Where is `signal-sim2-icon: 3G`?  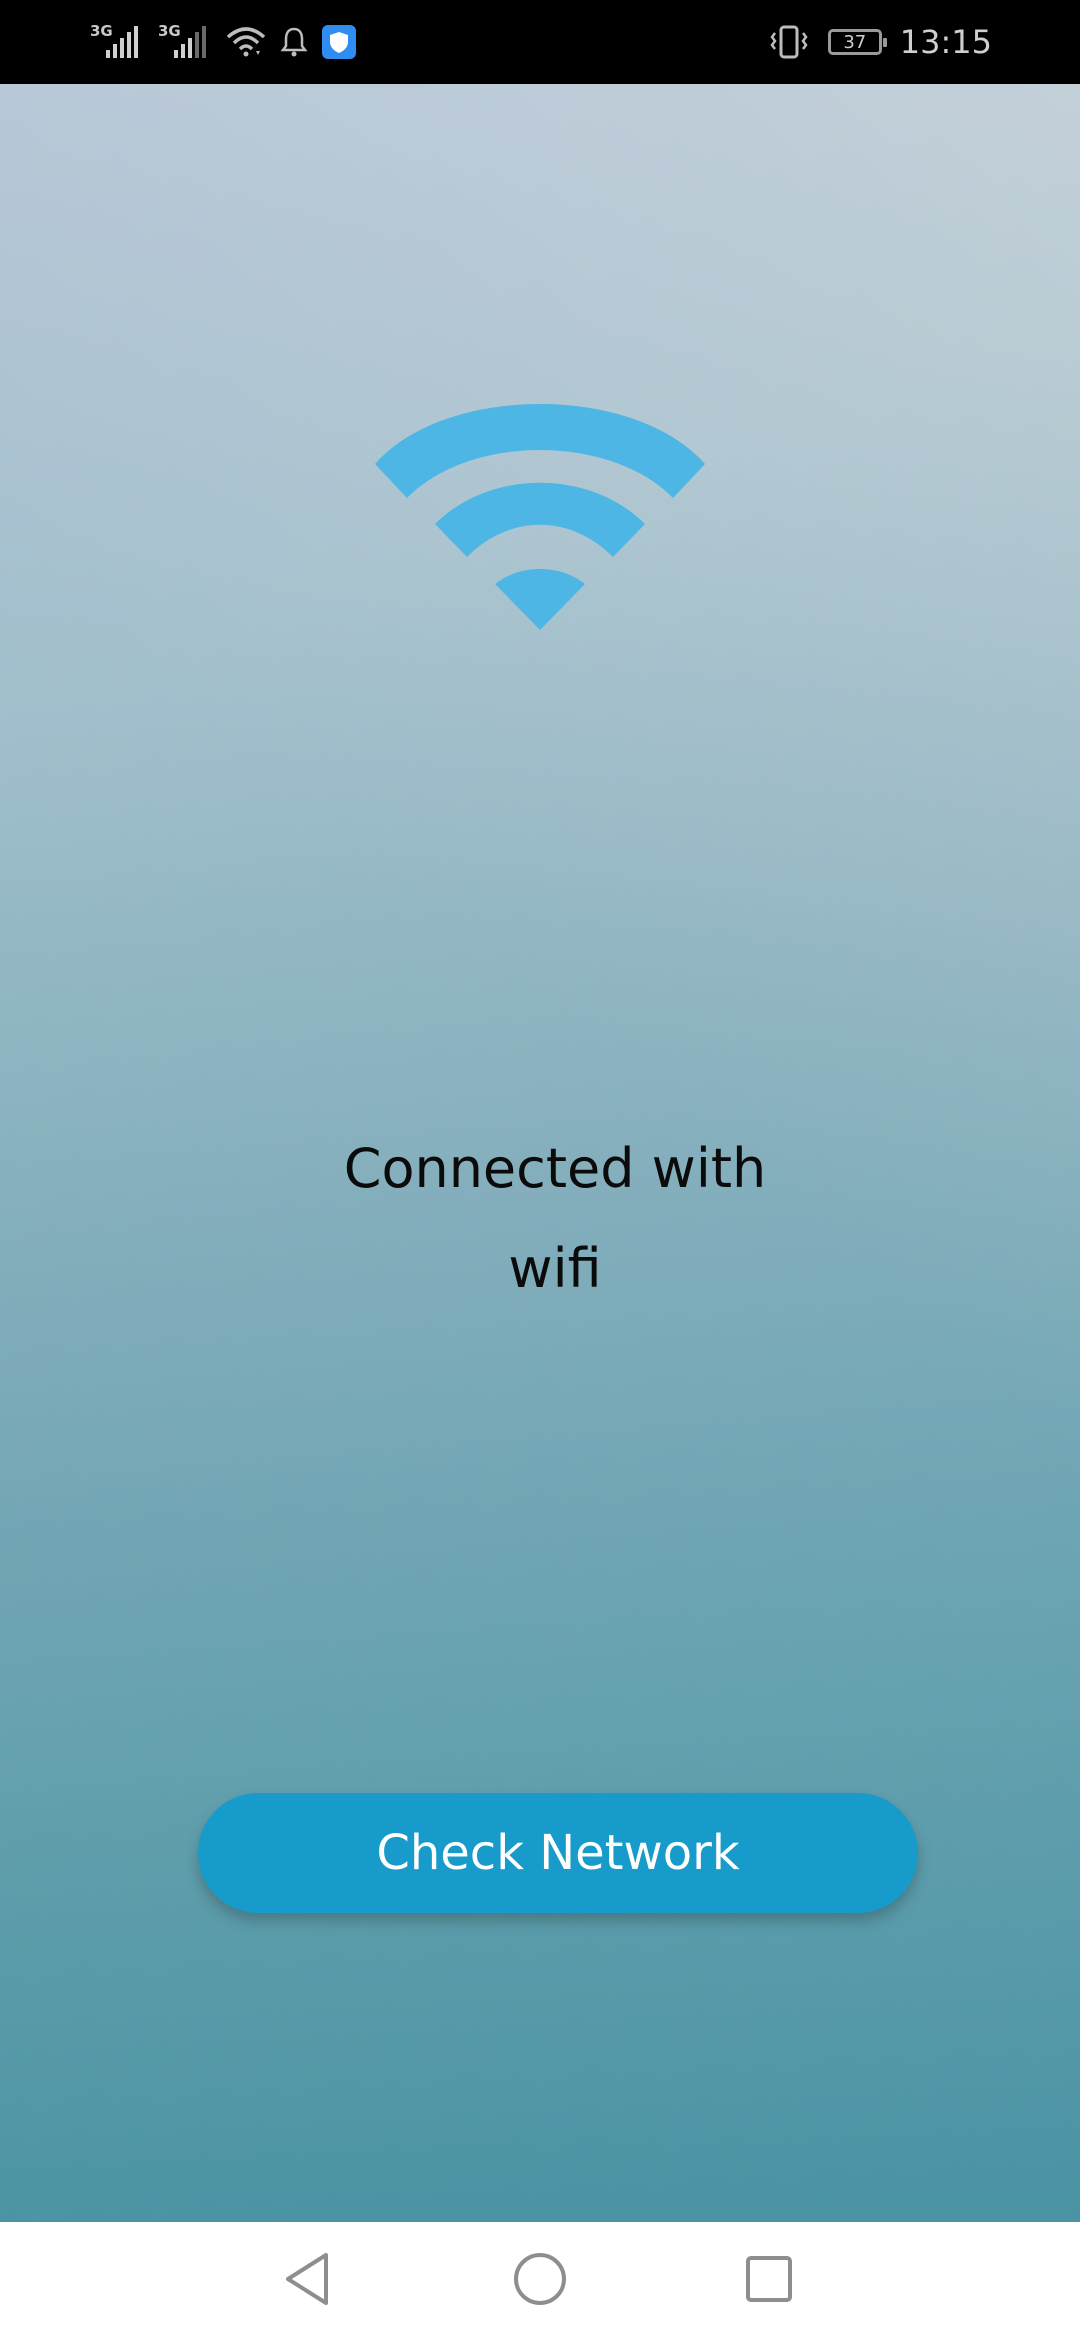 signal-sim2-icon: 3G is located at coordinates (185, 42).